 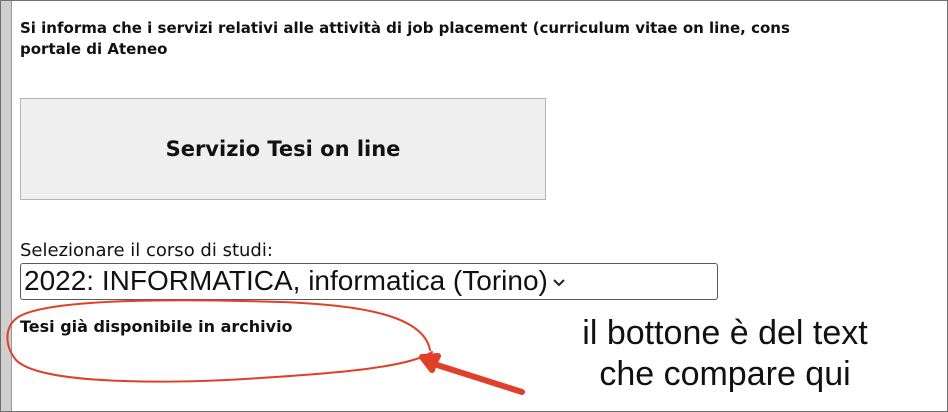 What do you see at coordinates (725, 374) in the screenshot?
I see `annotation-note-line-2: che compare qui` at bounding box center [725, 374].